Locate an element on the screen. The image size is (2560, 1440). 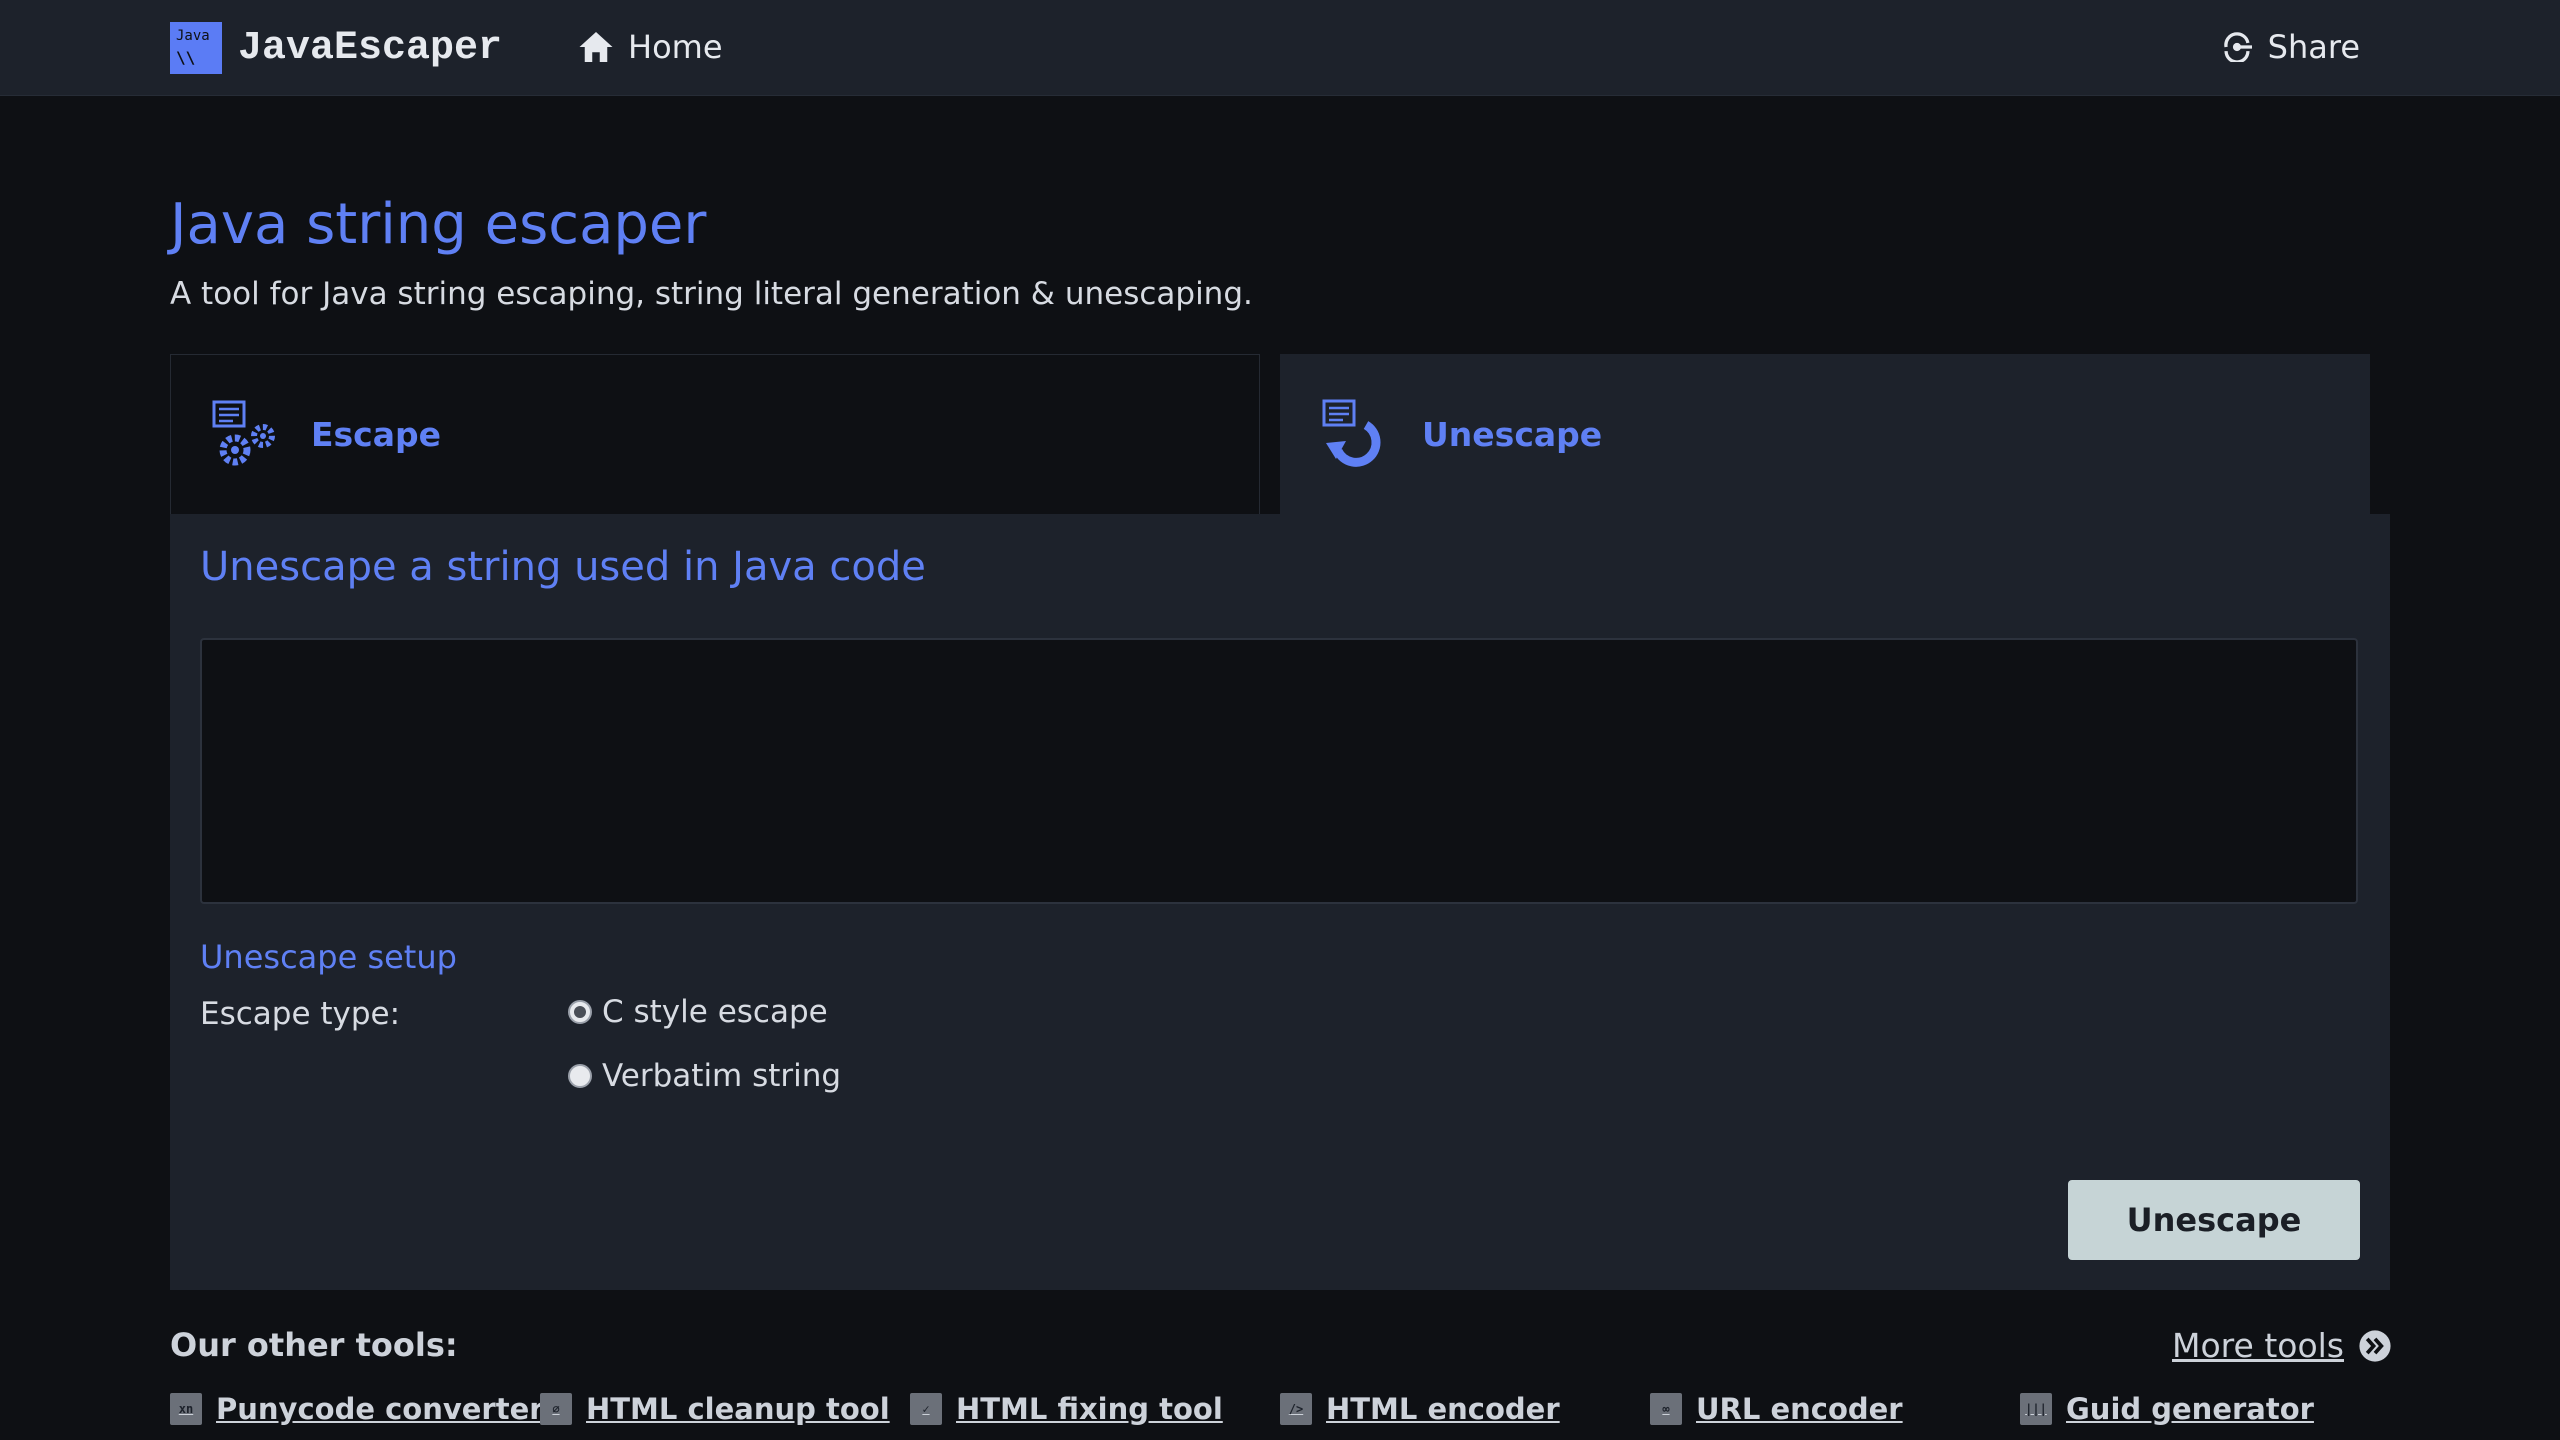
home-icon is located at coordinates (596, 47).